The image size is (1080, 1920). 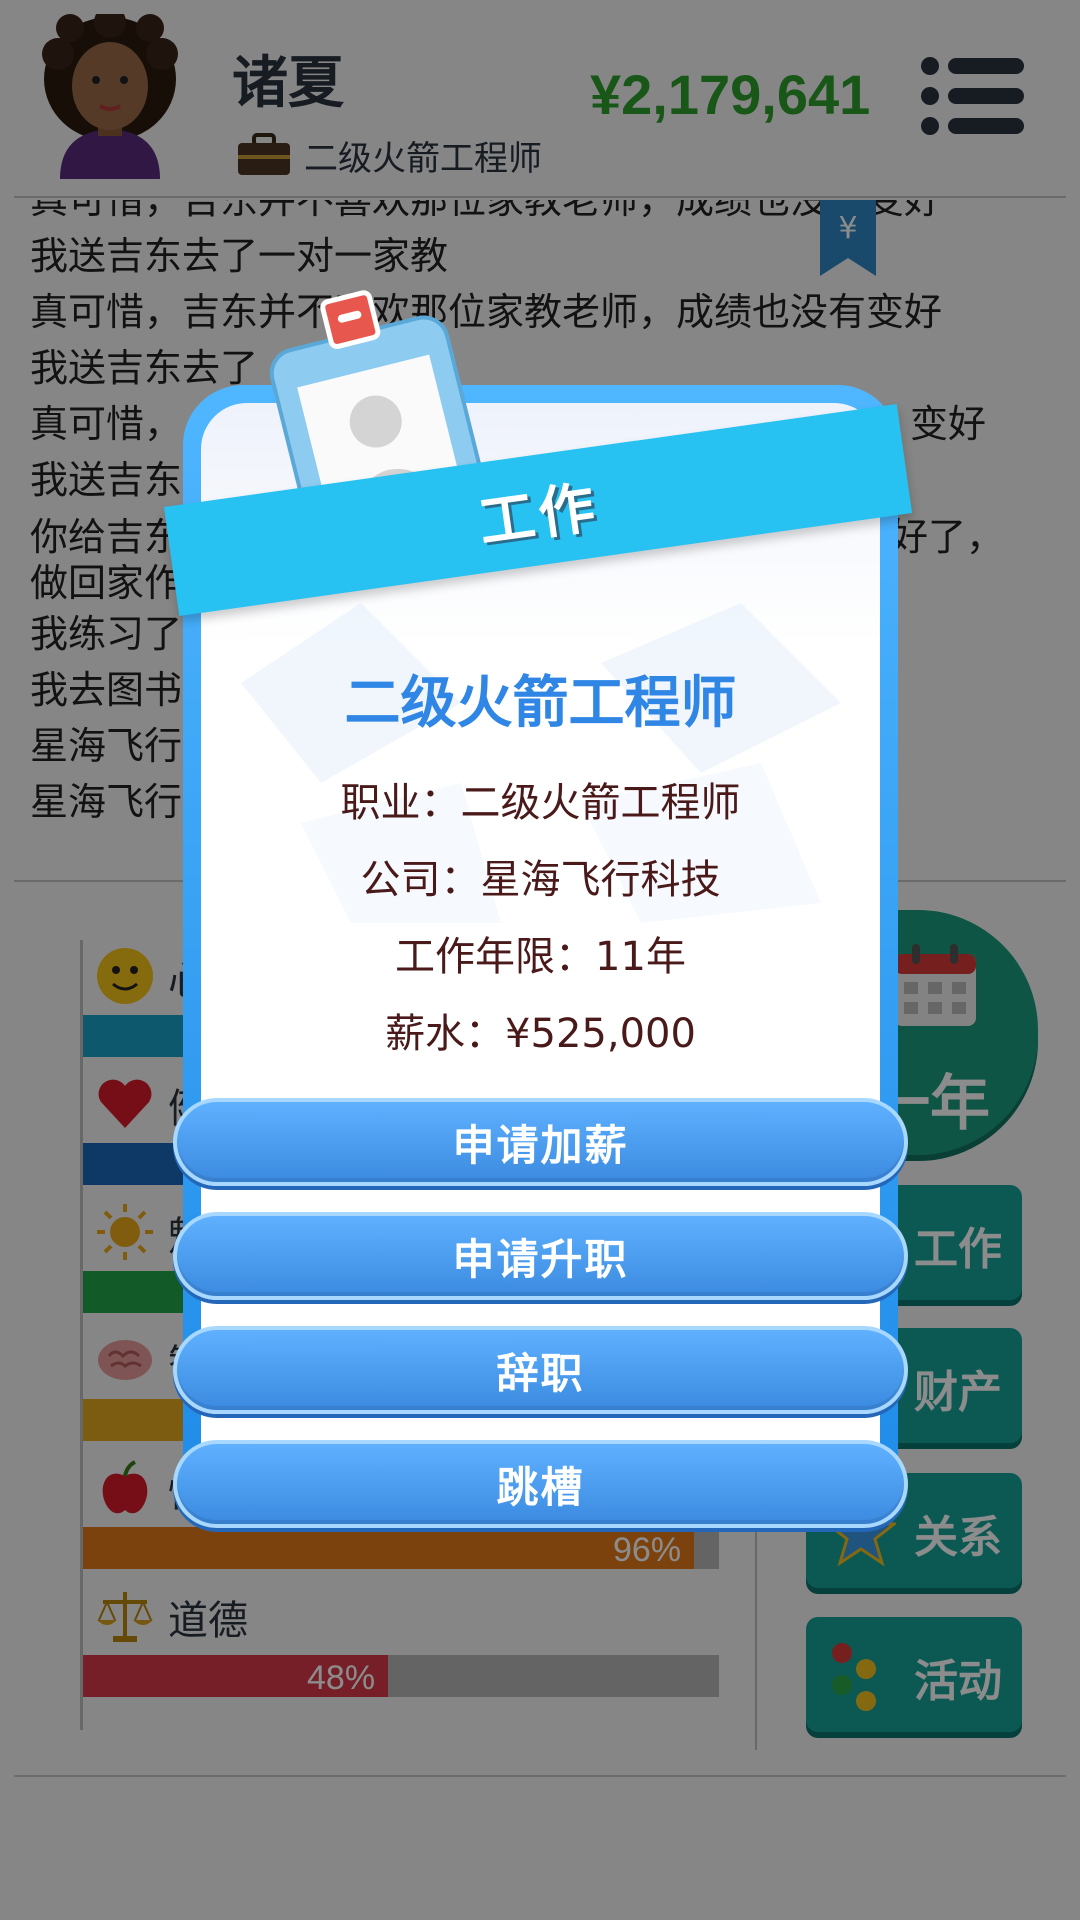 What do you see at coordinates (540, 1484) in the screenshot?
I see `job-hop-button: 跳槽` at bounding box center [540, 1484].